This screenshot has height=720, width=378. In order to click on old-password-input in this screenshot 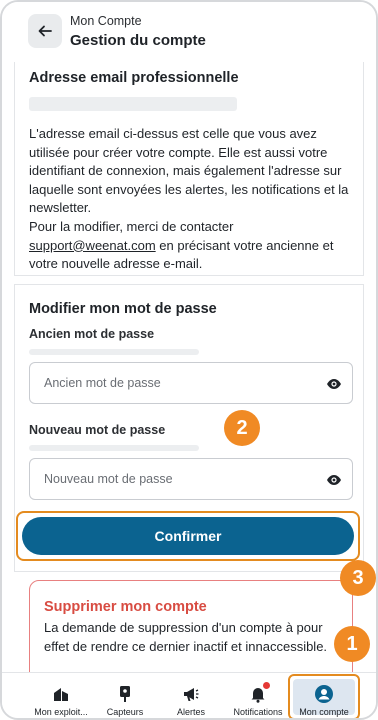, I will do `click(174, 383)`.